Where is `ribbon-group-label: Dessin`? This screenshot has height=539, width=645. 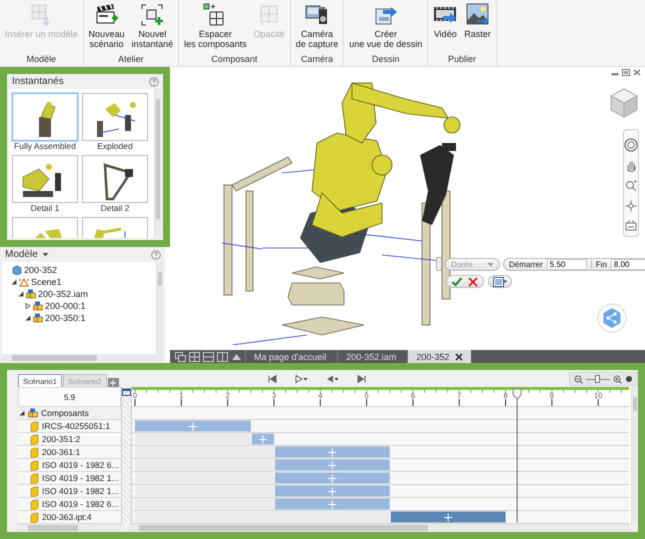
ribbon-group-label: Dessin is located at coordinates (385, 59).